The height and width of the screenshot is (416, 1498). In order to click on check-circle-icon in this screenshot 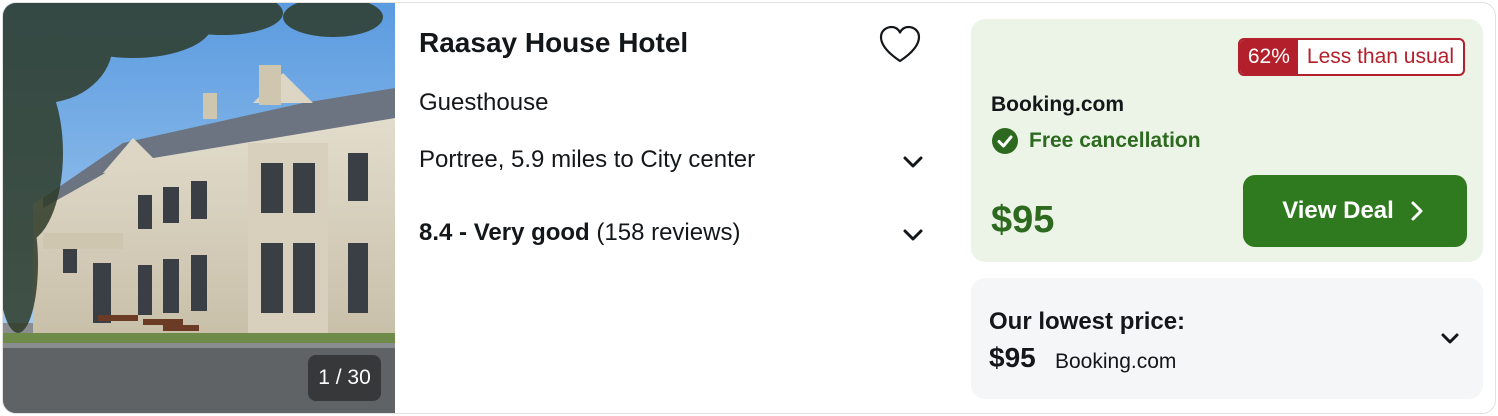, I will do `click(1005, 141)`.